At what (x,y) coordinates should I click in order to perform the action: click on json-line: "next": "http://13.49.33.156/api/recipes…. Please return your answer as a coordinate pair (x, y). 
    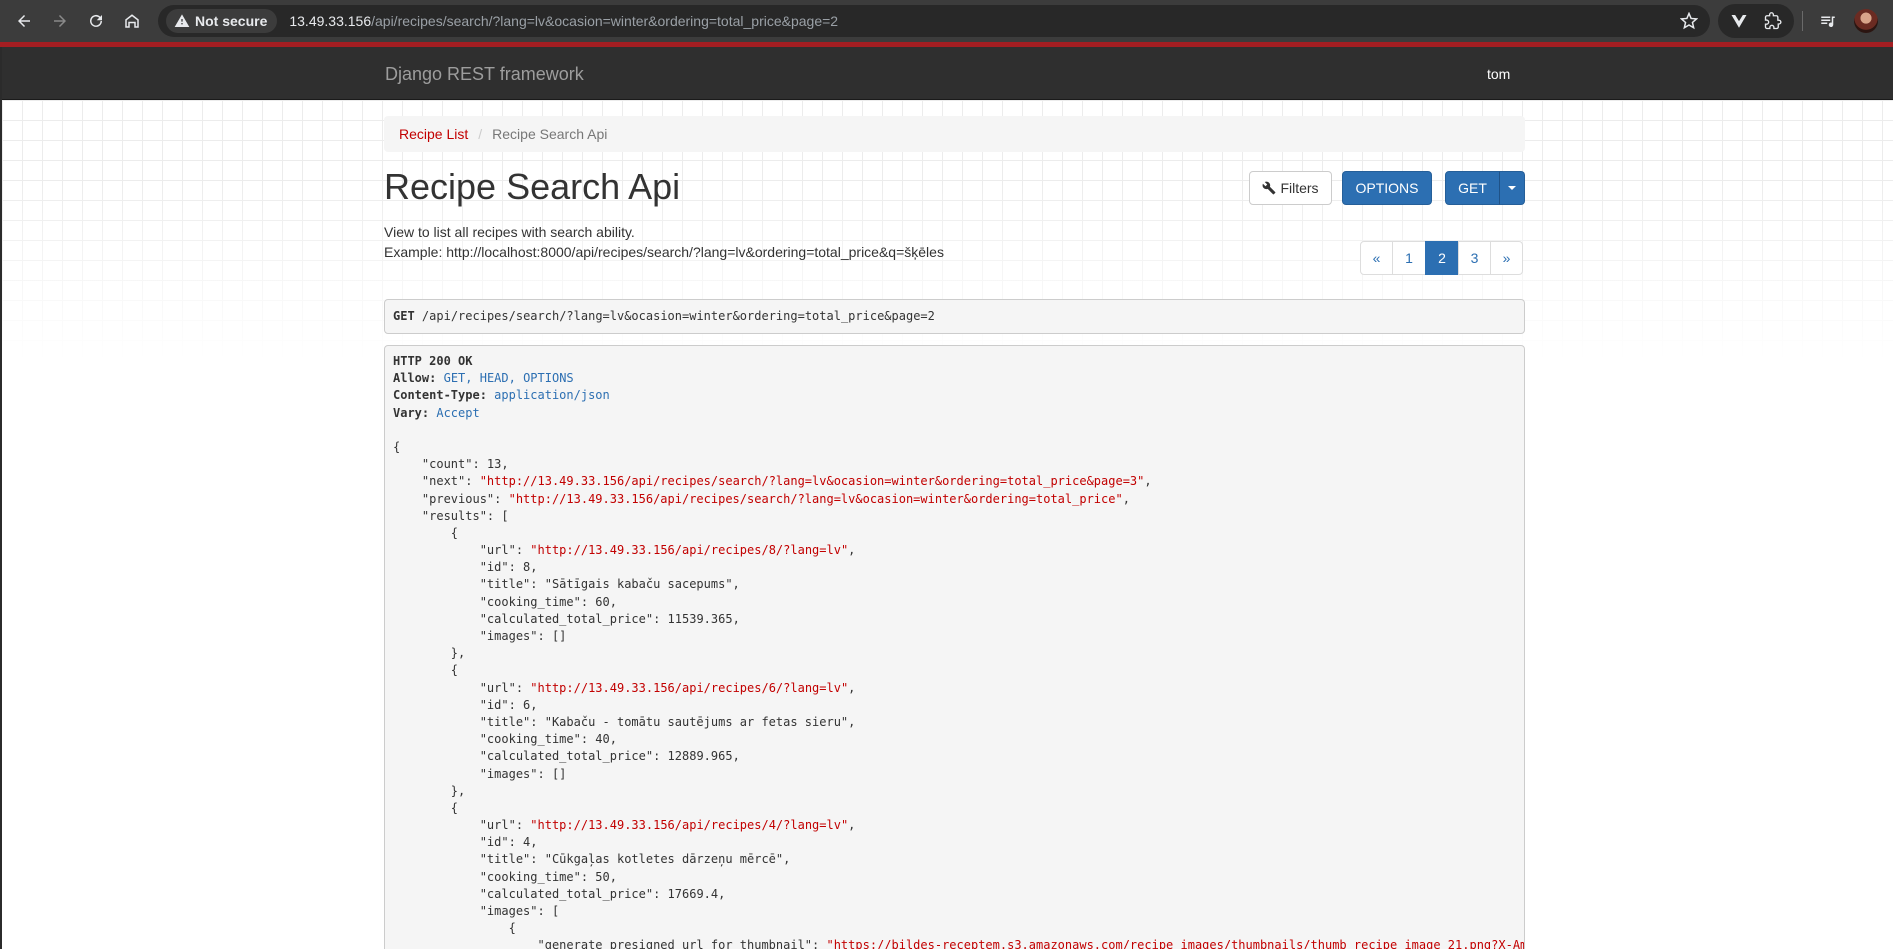
    Looking at the image, I should click on (772, 481).